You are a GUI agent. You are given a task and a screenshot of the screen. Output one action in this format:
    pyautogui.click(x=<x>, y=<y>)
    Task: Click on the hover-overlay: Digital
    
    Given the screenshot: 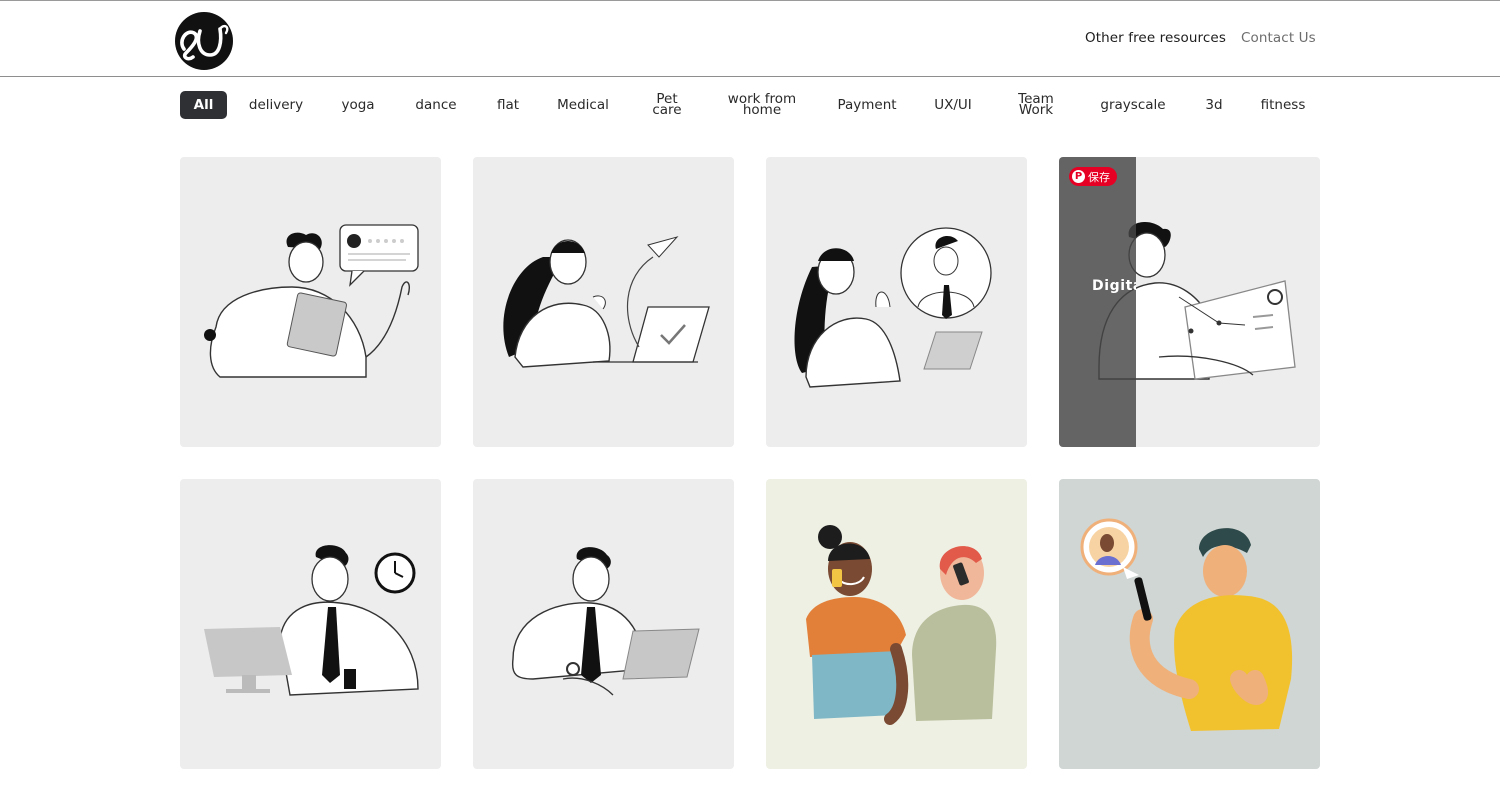 What is the action you would take?
    pyautogui.click(x=1097, y=302)
    